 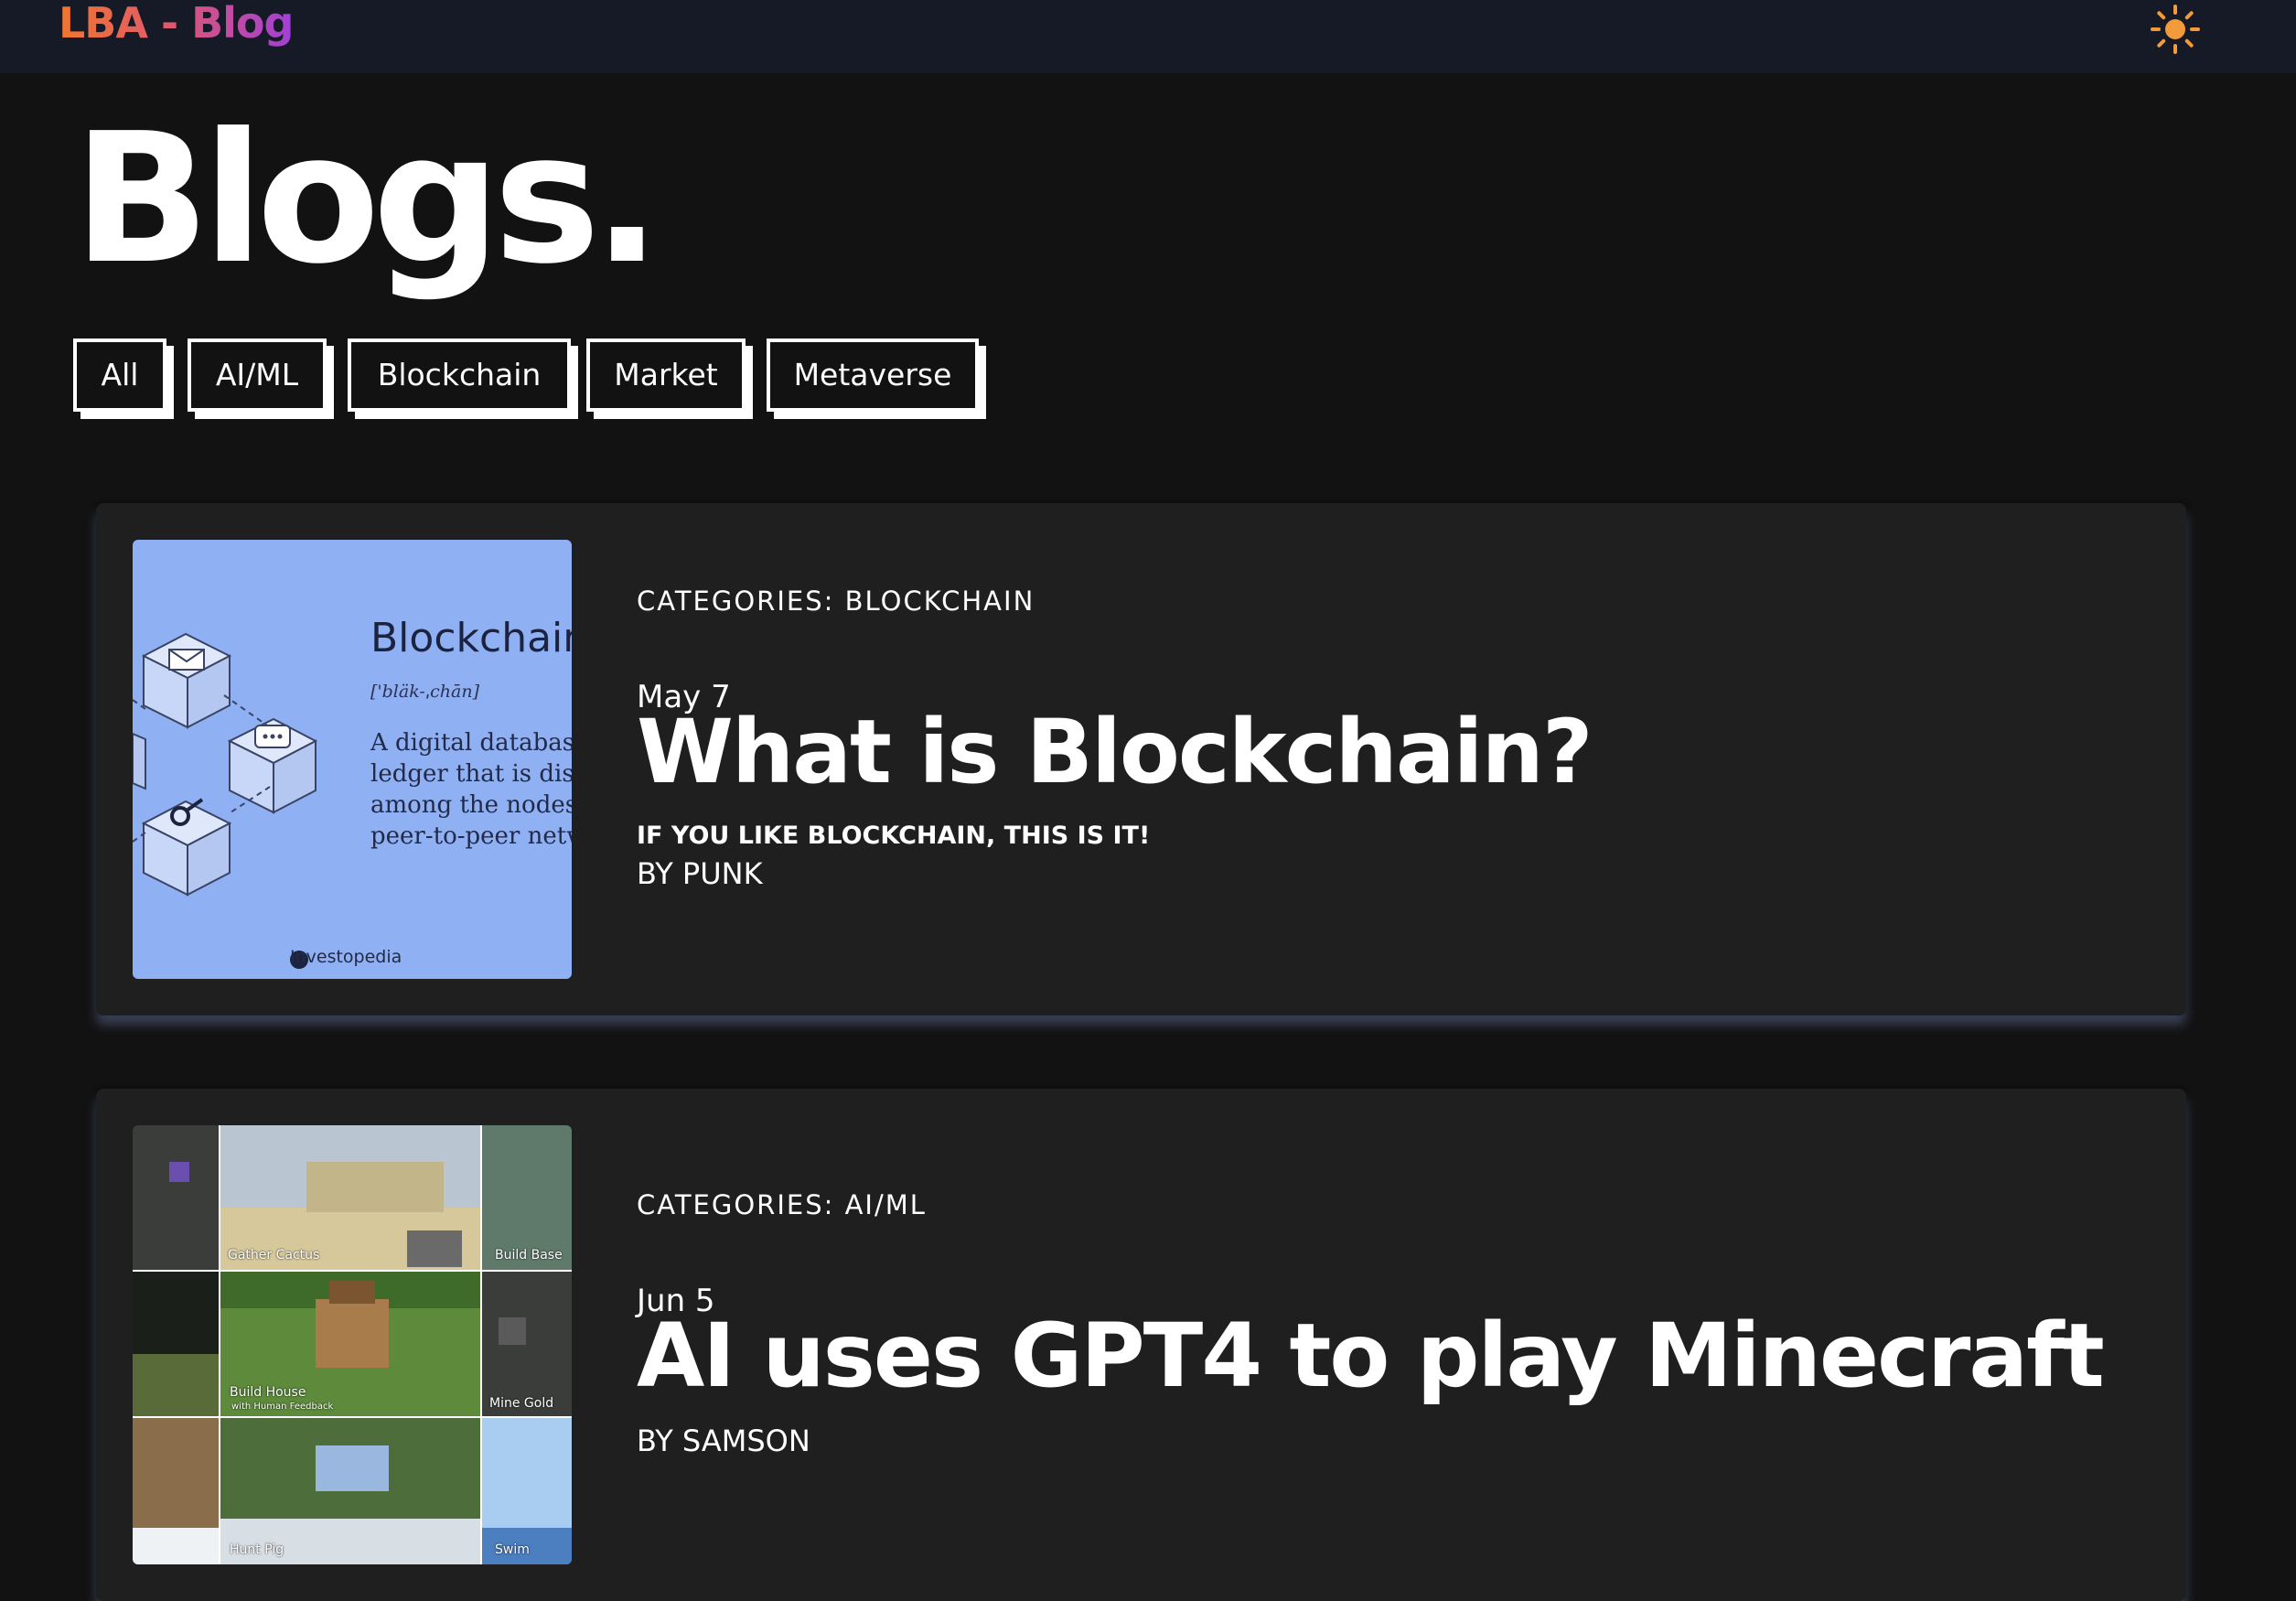 What do you see at coordinates (274, 1255) in the screenshot?
I see `tile-label: Gather Cactus` at bounding box center [274, 1255].